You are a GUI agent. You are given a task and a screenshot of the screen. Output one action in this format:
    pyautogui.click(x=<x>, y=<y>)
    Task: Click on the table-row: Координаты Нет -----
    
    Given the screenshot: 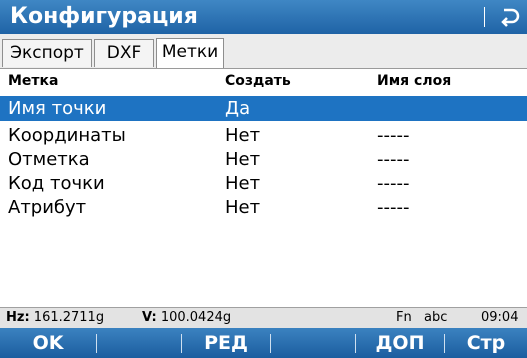 What is the action you would take?
    pyautogui.click(x=263, y=135)
    